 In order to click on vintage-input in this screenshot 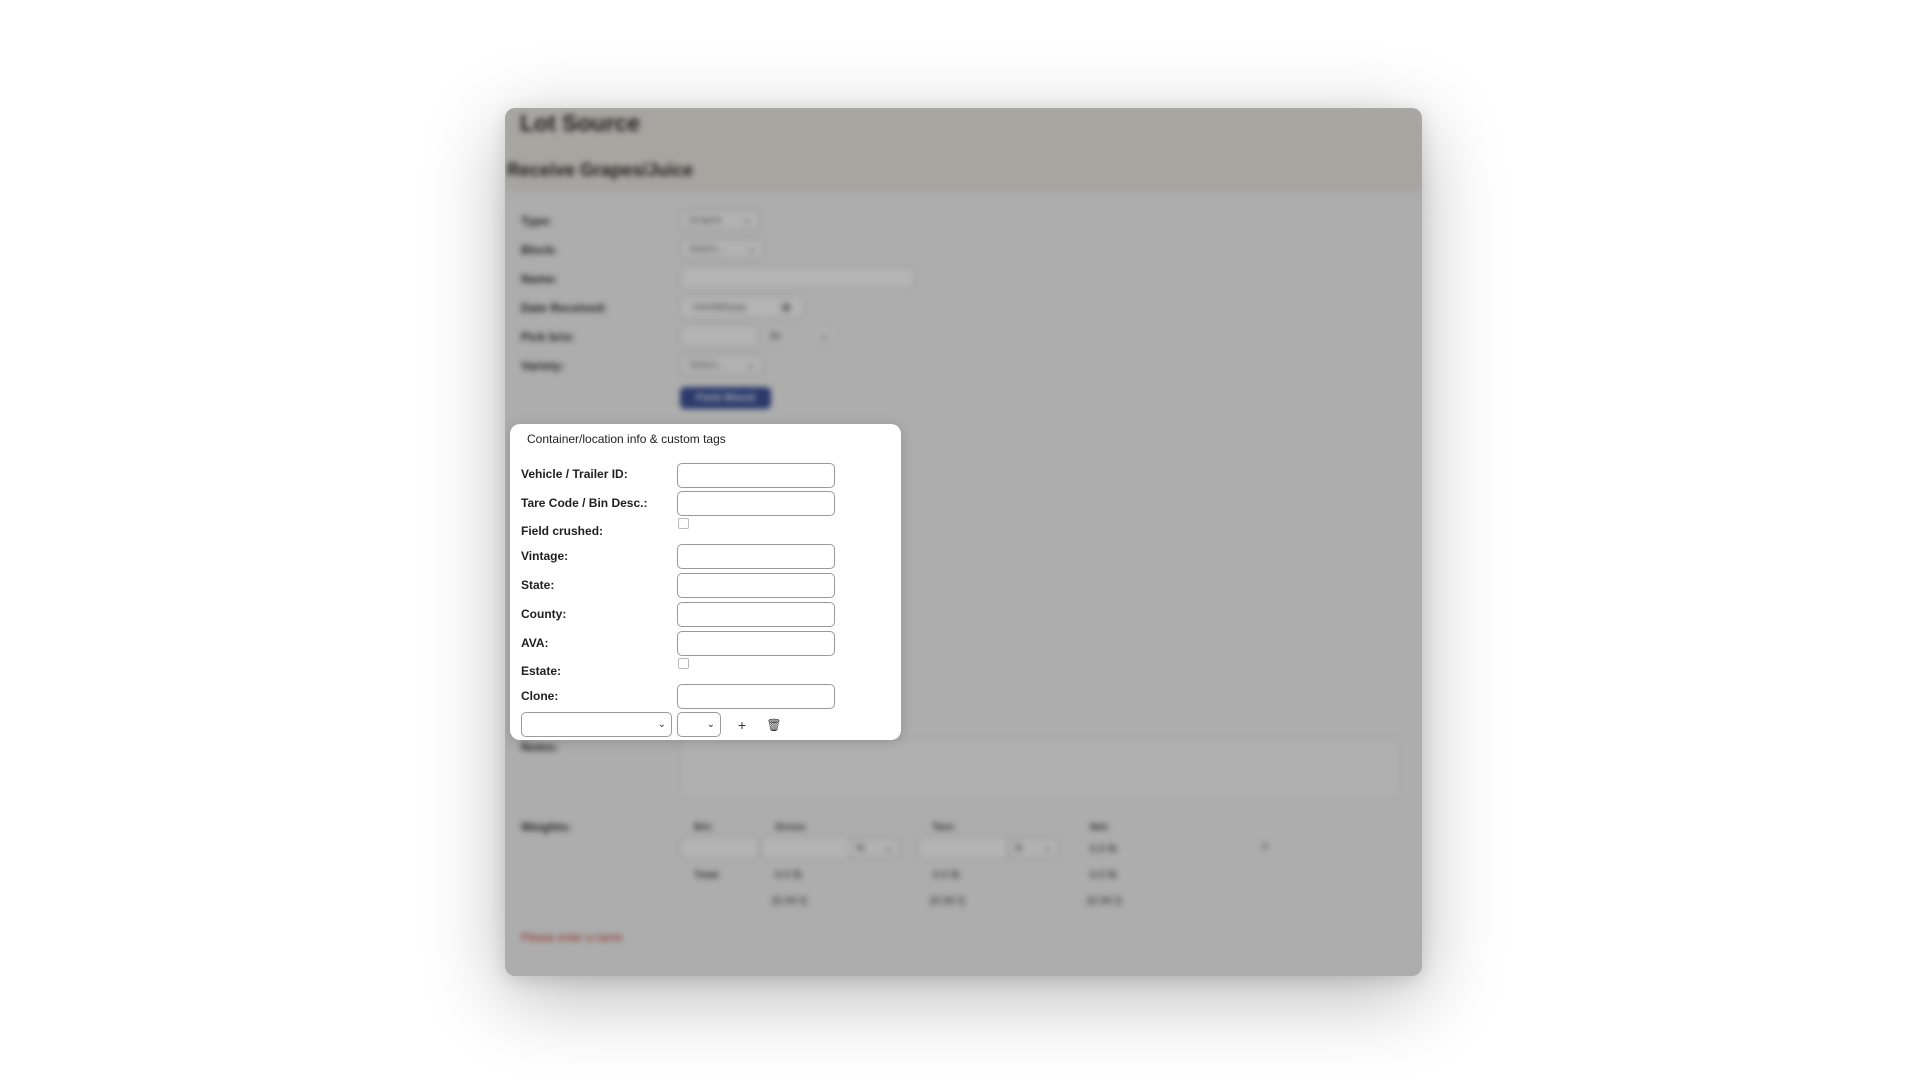, I will do `click(756, 556)`.